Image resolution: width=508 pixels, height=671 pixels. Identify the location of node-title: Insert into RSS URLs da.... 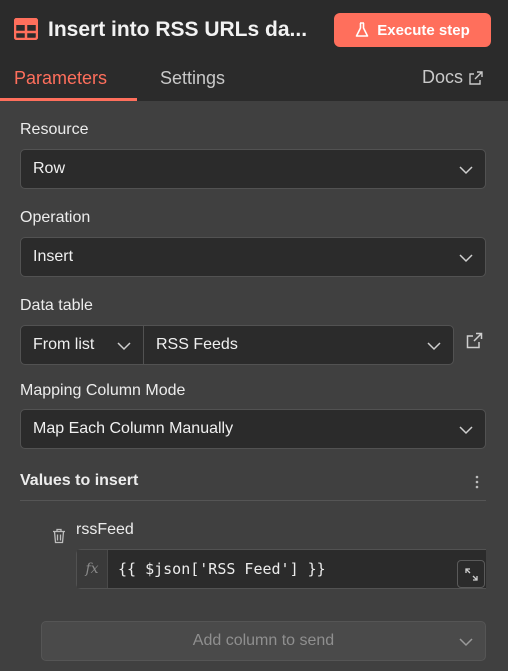
(184, 30).